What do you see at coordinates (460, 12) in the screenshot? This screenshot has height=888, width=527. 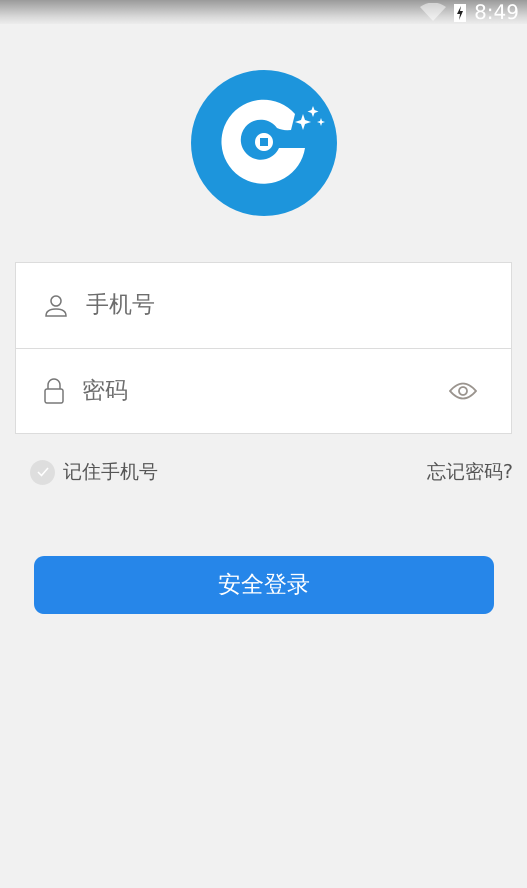 I see `battery-charging-icon` at bounding box center [460, 12].